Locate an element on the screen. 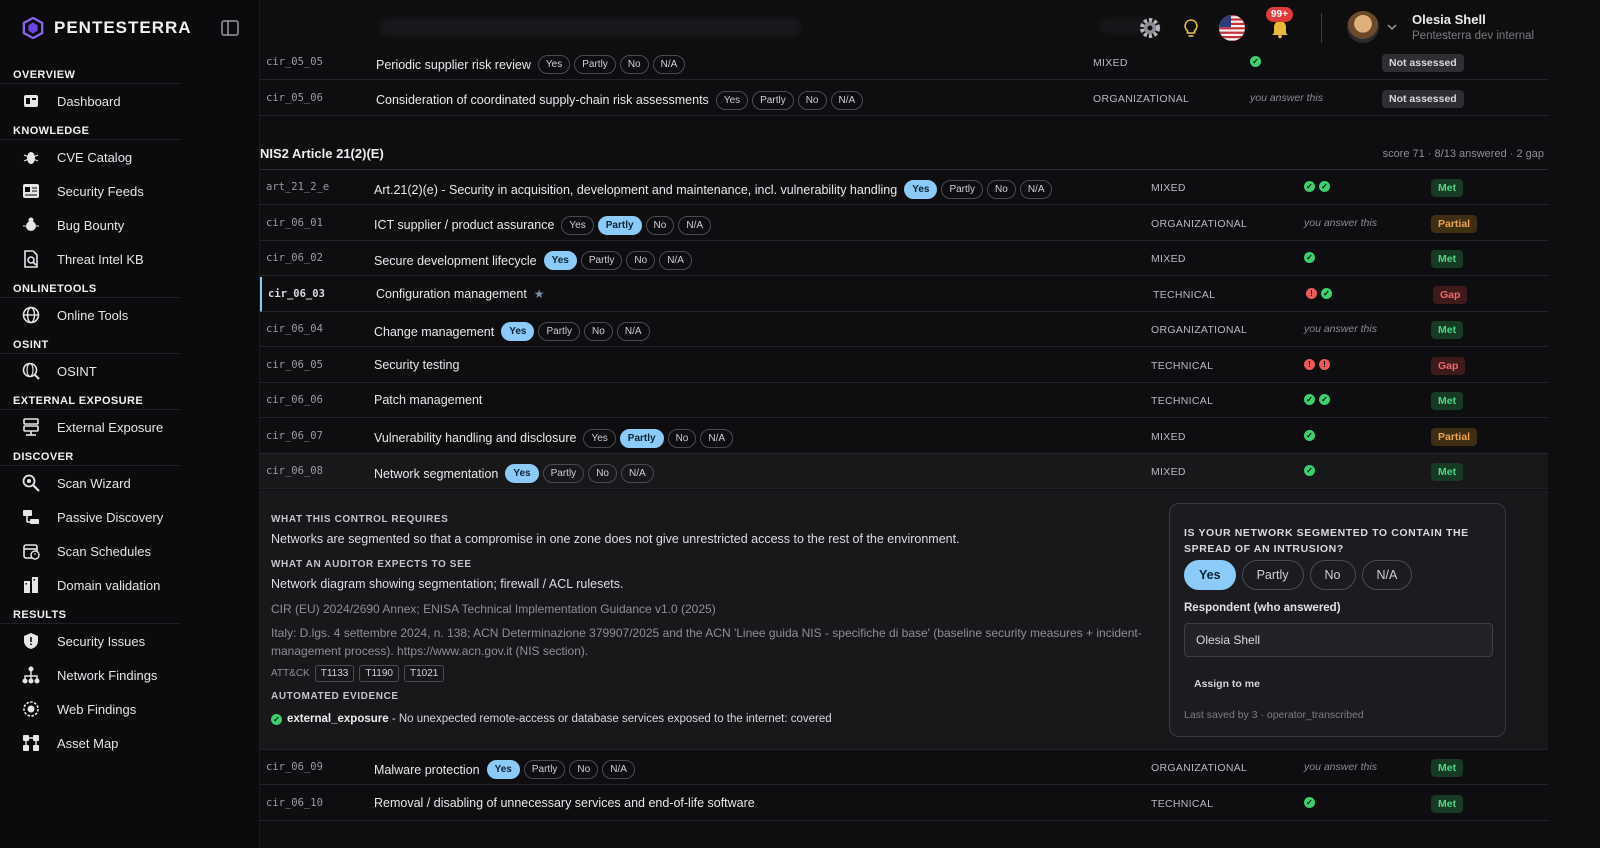  chevron-down-icon is located at coordinates (1392, 27).